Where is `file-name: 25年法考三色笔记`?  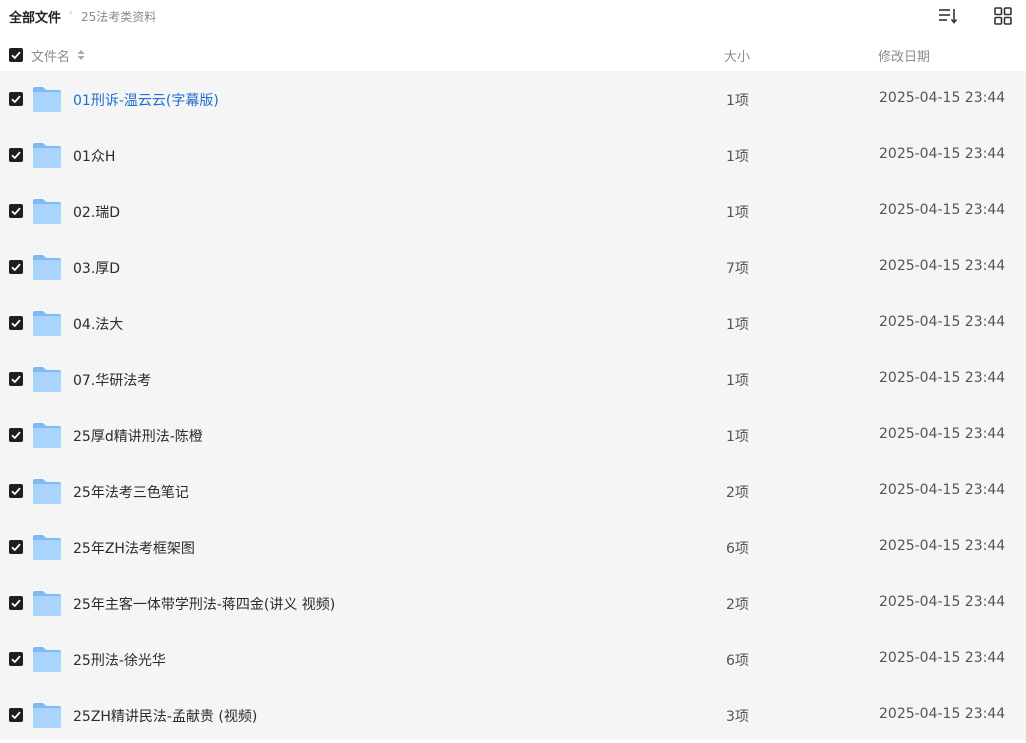 file-name: 25年法考三色笔记 is located at coordinates (131, 492).